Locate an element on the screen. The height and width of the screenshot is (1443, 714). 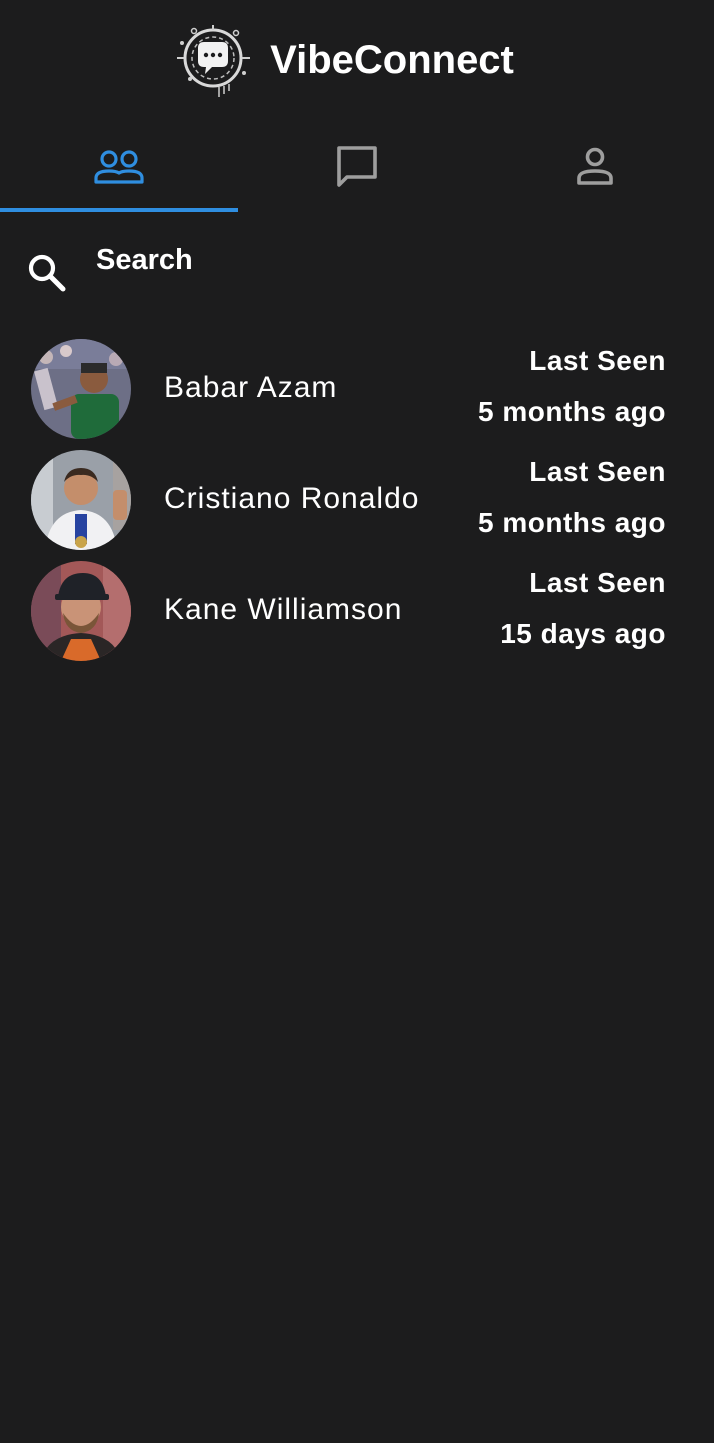
app-header: VibeConnect is located at coordinates (357, 60).